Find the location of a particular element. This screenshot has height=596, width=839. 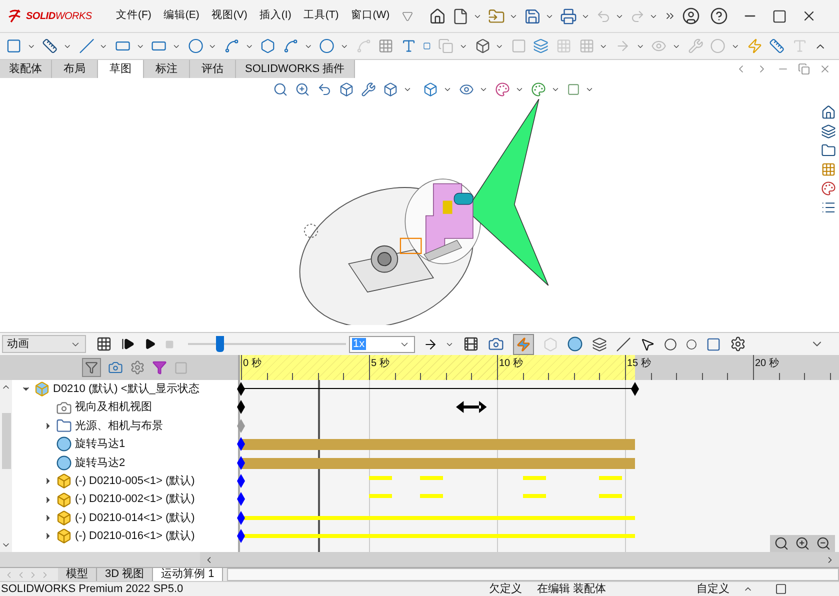

settings-icon is located at coordinates (738, 344).